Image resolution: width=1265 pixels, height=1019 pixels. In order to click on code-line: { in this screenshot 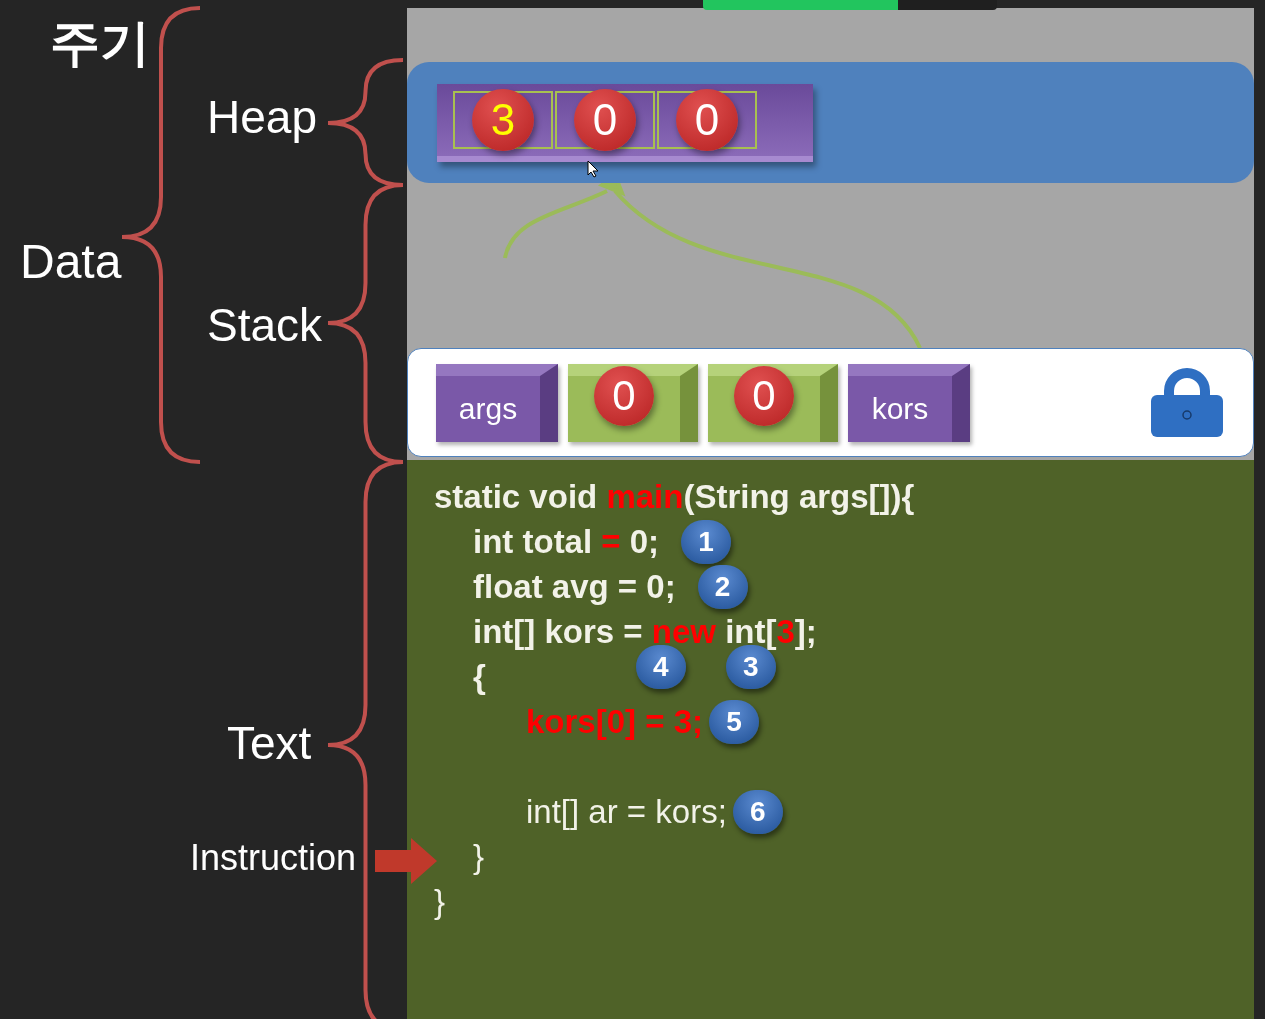, I will do `click(479, 676)`.